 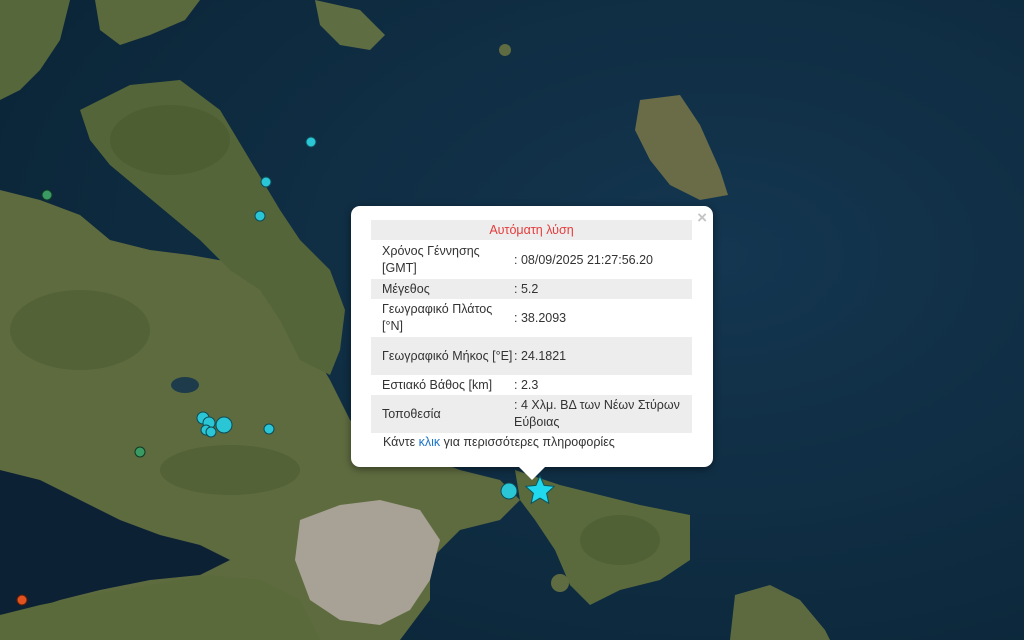 I want to click on row-magnitude: Μέγεθος : 5.2, so click(x=531, y=289).